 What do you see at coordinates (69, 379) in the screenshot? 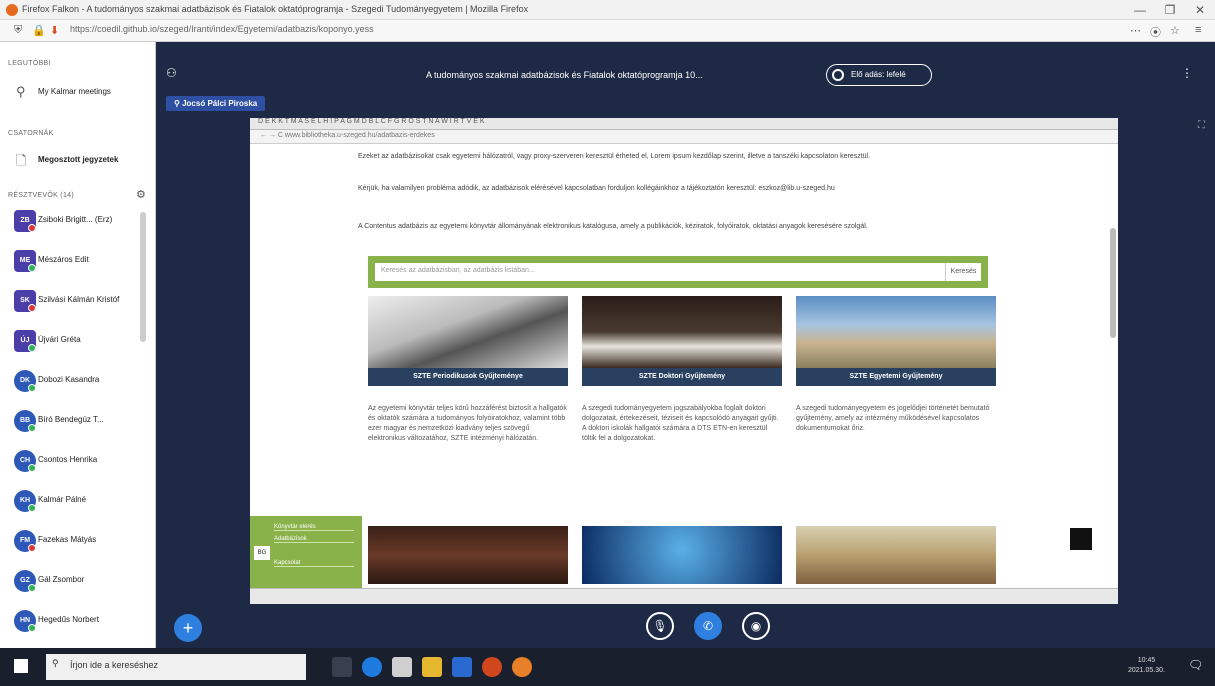
I see `participant-name: Dobozi Kasandra` at bounding box center [69, 379].